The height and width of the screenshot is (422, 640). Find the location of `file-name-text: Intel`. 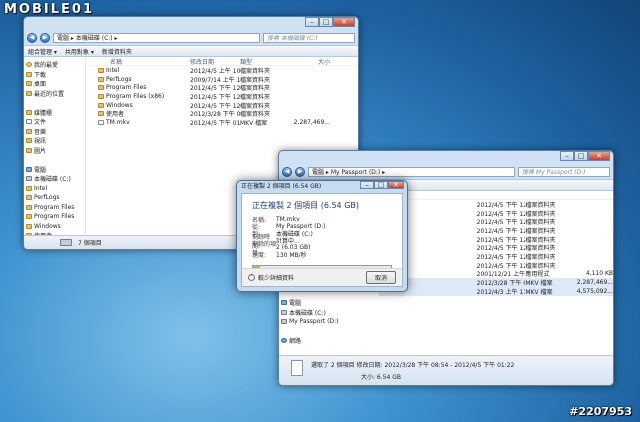

file-name-text: Intel is located at coordinates (113, 70).